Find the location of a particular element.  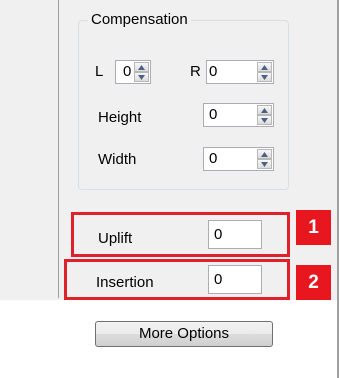

compensation-title: Compensation is located at coordinates (139, 20).